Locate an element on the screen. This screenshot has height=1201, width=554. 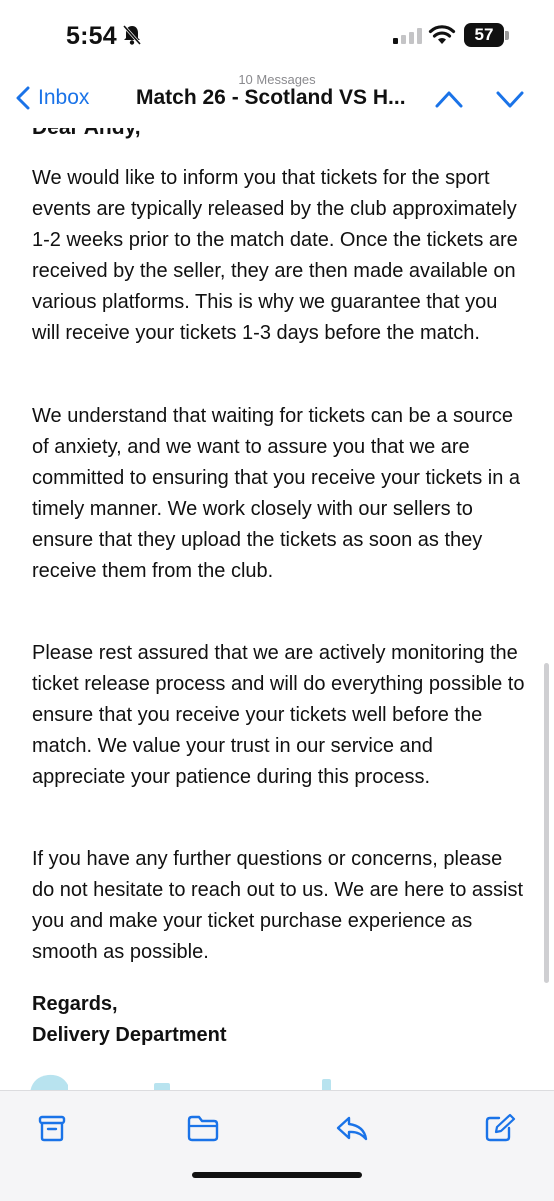
status-bar: 5:54 57 is located at coordinates (277, 36).